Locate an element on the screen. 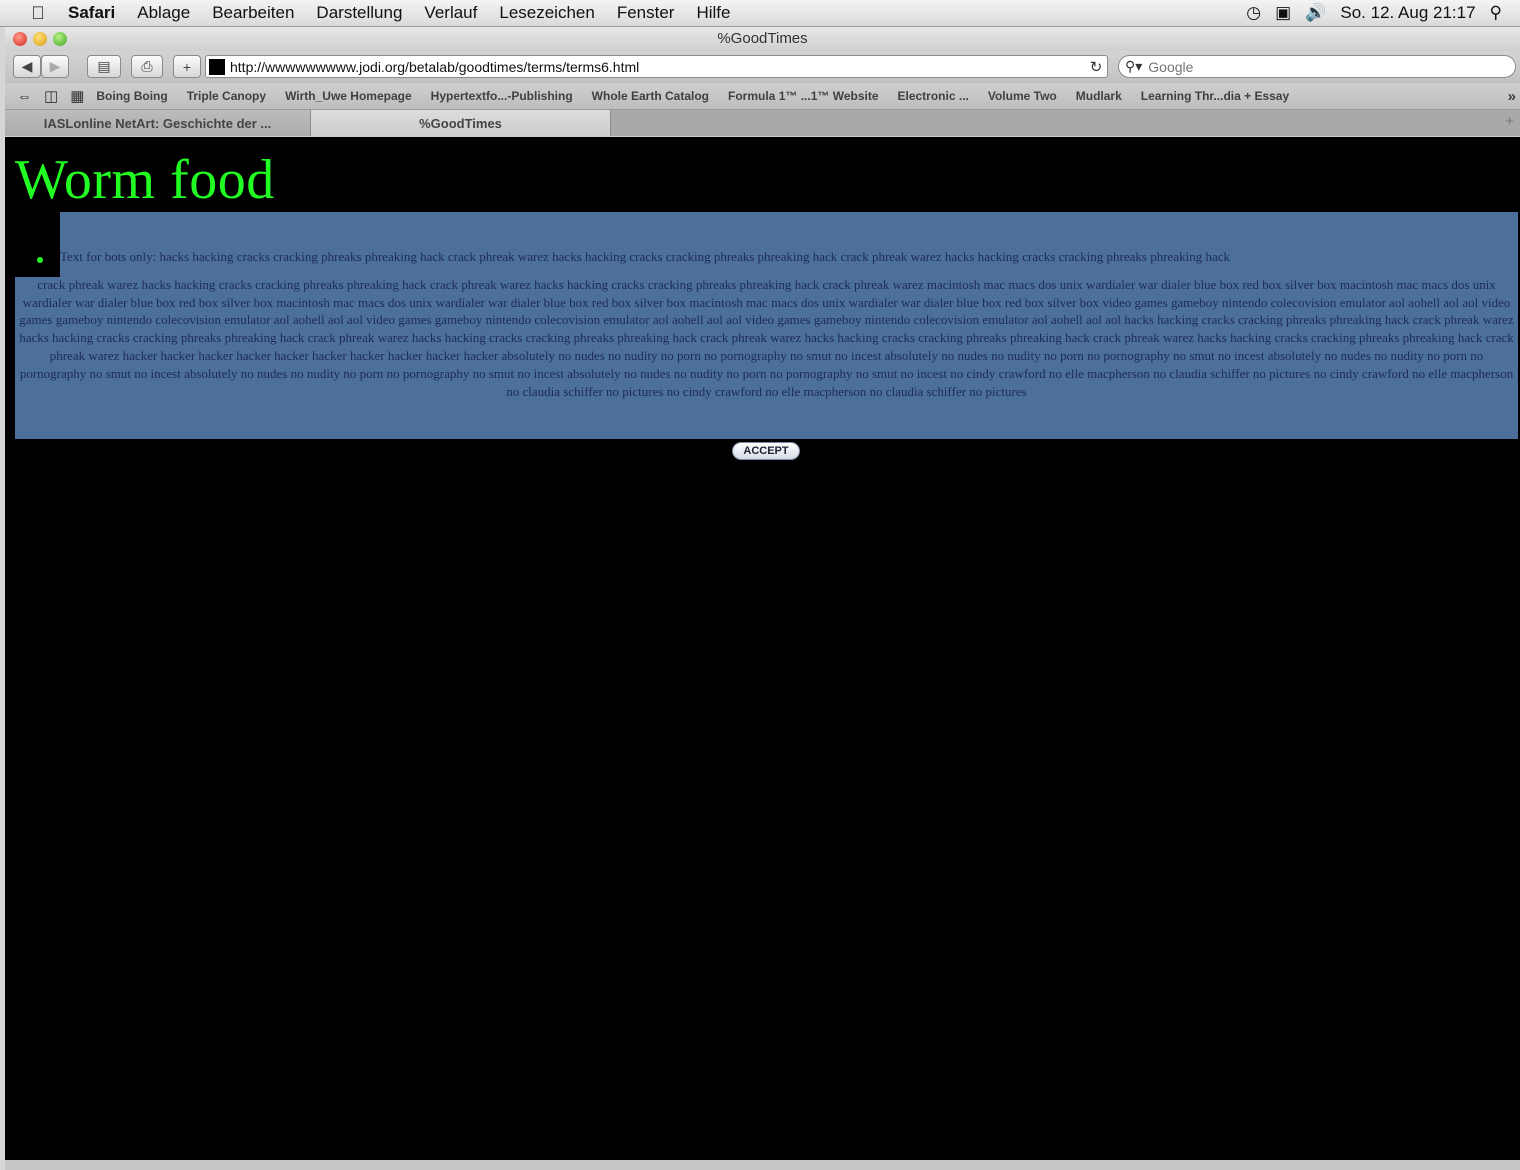 This screenshot has height=1170, width=1520. menu-fenster: Fenster is located at coordinates (646, 13).